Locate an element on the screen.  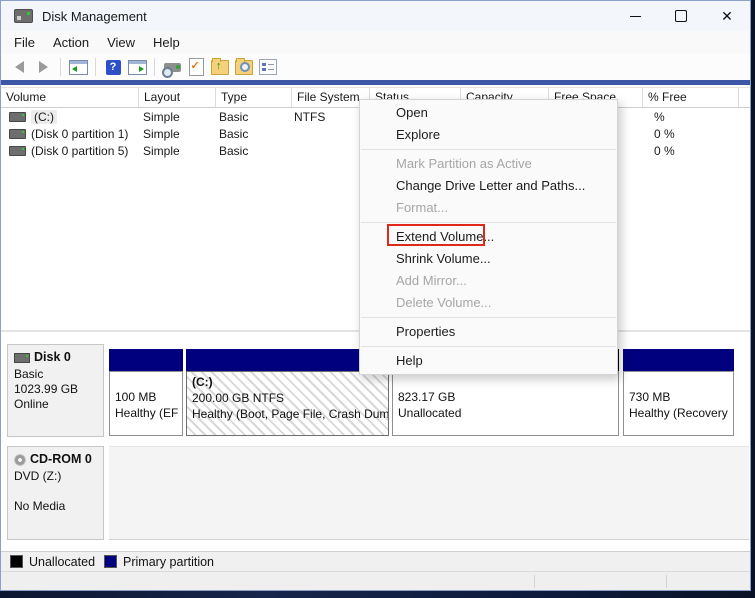
partition-status: Healthy (EF is located at coordinates (147, 413).